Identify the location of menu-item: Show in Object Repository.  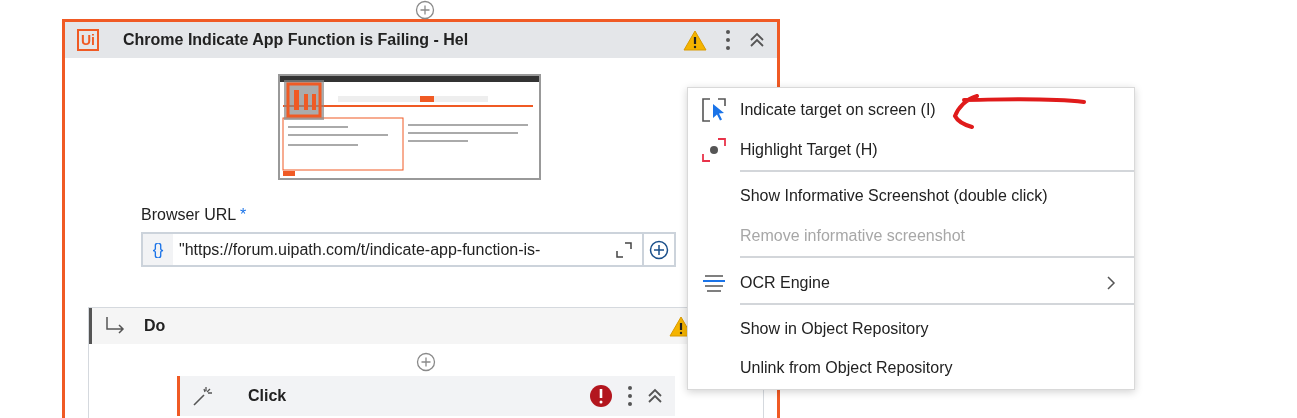
(911, 328).